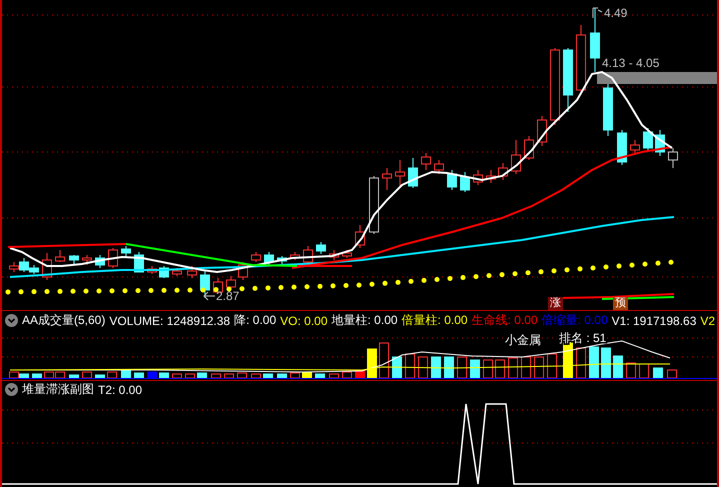 This screenshot has width=719, height=487. Describe the element at coordinates (304, 321) in the screenshot. I see `indicator-reading: VO: 0.00` at that location.